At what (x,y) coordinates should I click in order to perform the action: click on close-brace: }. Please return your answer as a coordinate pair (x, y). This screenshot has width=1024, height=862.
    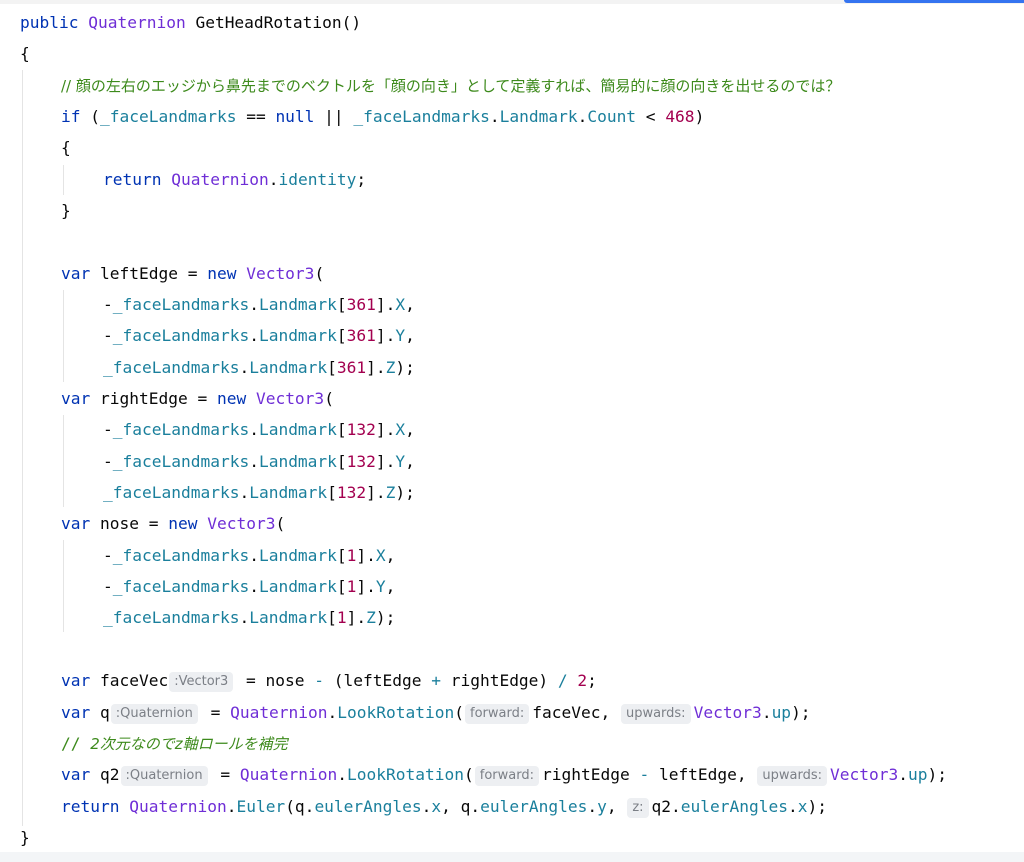
    Looking at the image, I should click on (25, 837).